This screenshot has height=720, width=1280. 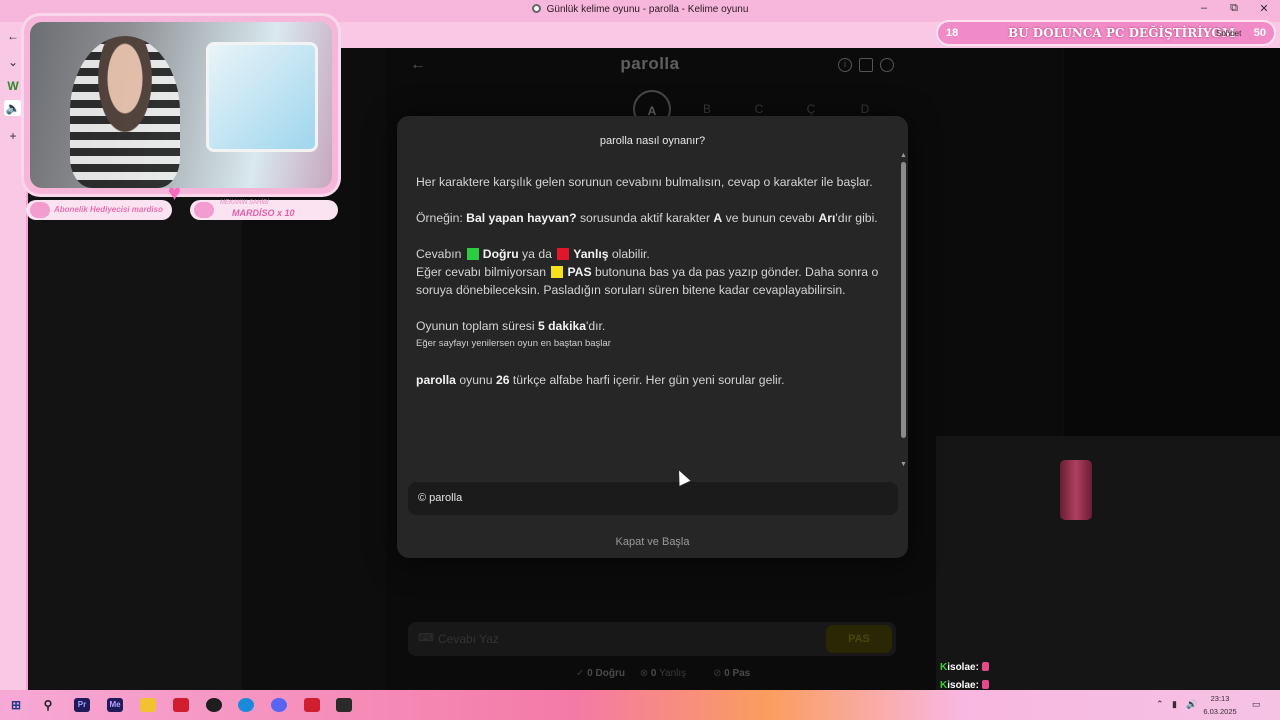 I want to click on folder-icon, so click(x=148, y=705).